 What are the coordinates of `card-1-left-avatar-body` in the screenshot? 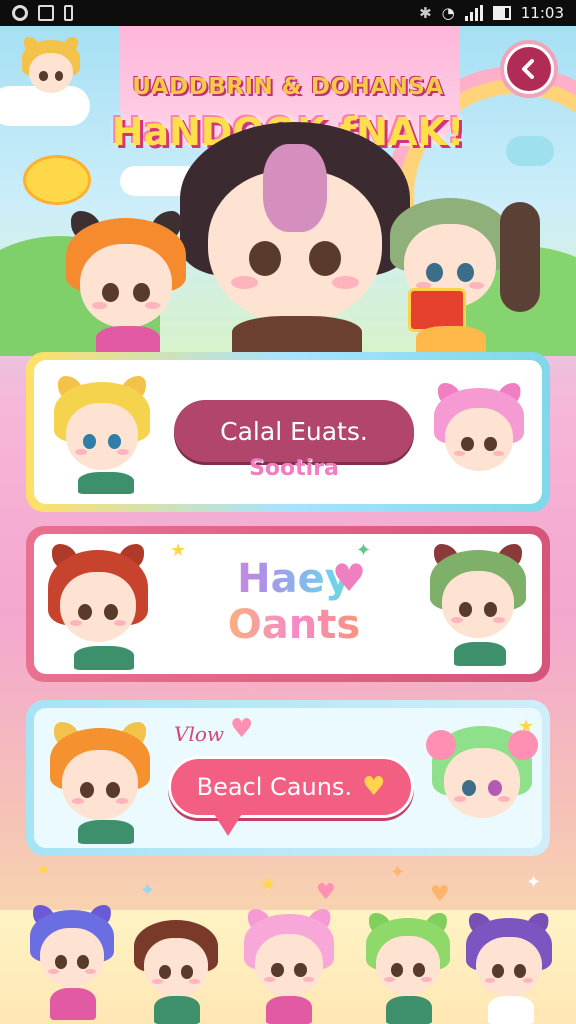 It's located at (106, 483).